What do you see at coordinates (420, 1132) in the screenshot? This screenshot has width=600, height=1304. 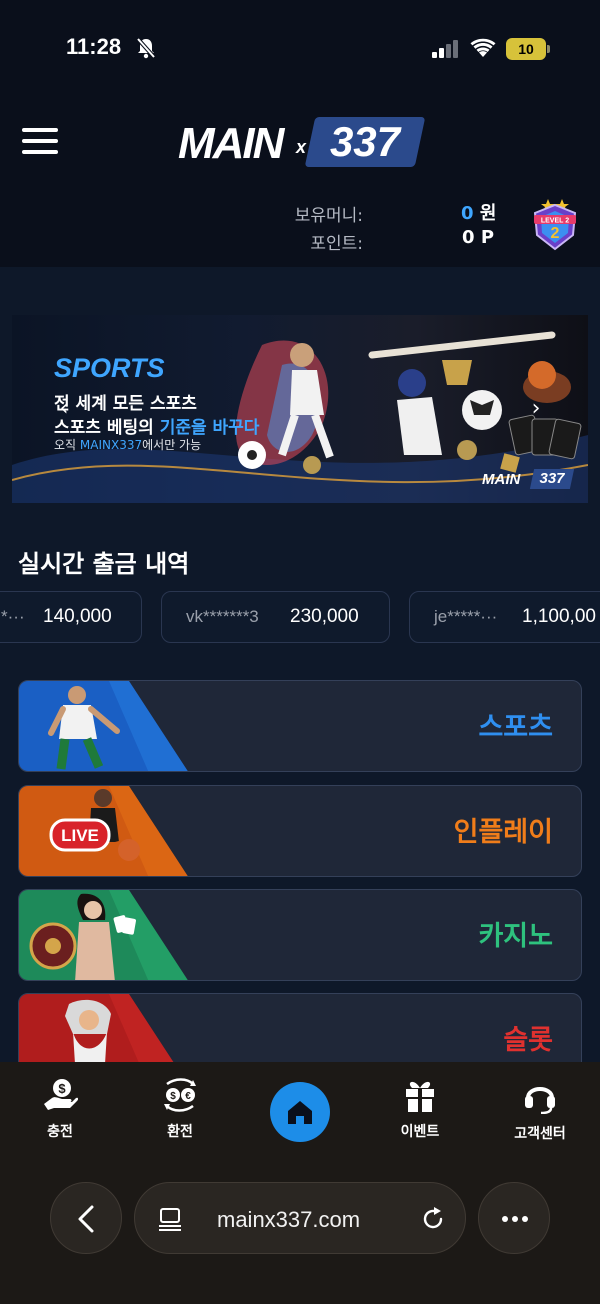 I see `nav-label-event: 이벤트` at bounding box center [420, 1132].